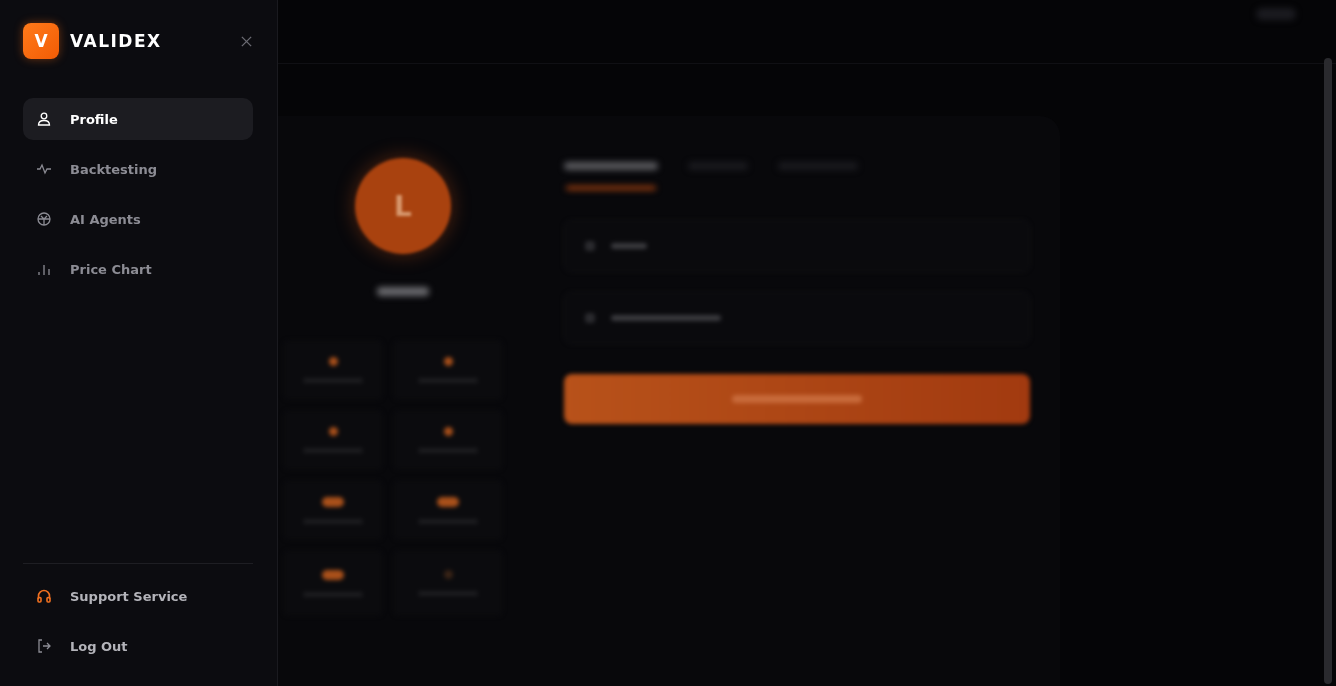  What do you see at coordinates (138, 596) in the screenshot?
I see `nav-item: Support Service` at bounding box center [138, 596].